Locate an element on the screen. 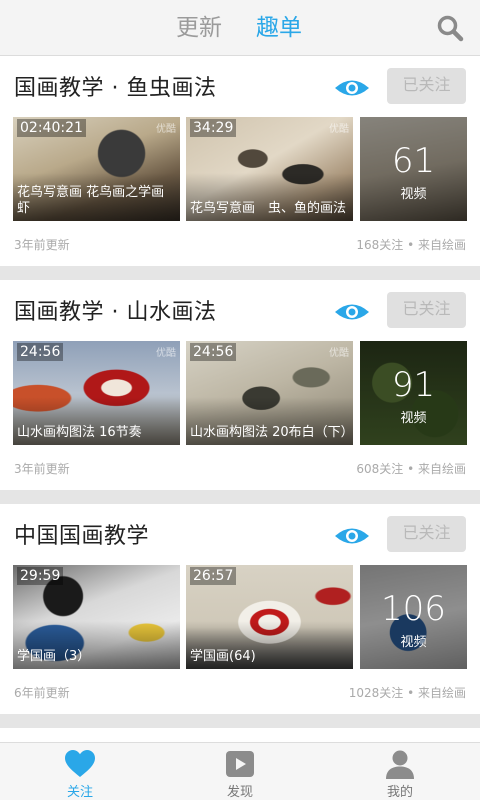 The height and width of the screenshot is (800, 480). video-title: 山水画构图法 20布白（下） is located at coordinates (271, 432).